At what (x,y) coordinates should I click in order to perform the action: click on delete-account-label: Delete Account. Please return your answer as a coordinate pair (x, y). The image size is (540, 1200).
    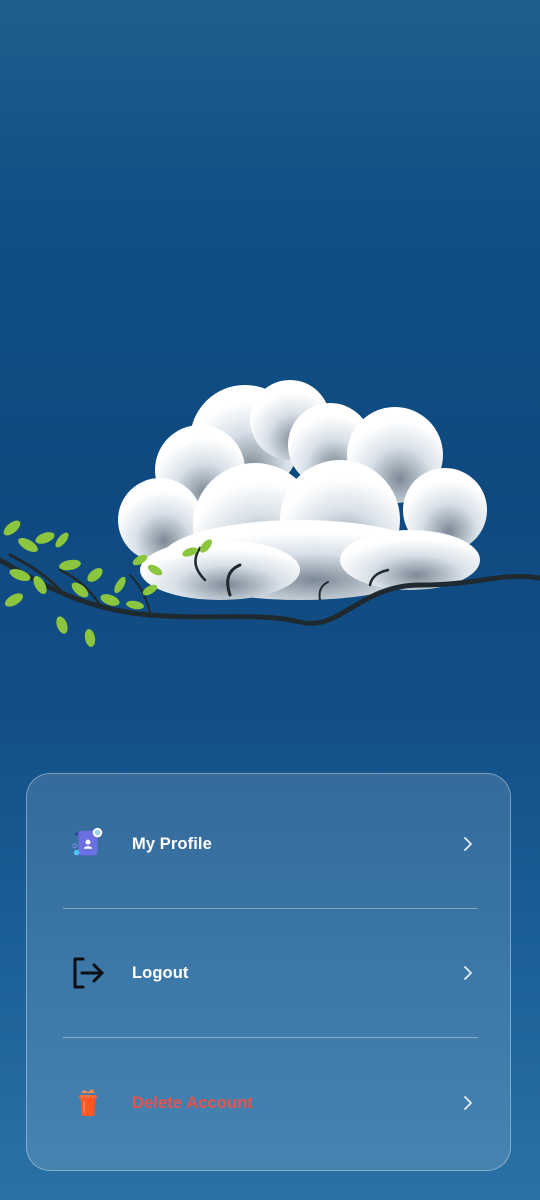
    Looking at the image, I should click on (192, 1102).